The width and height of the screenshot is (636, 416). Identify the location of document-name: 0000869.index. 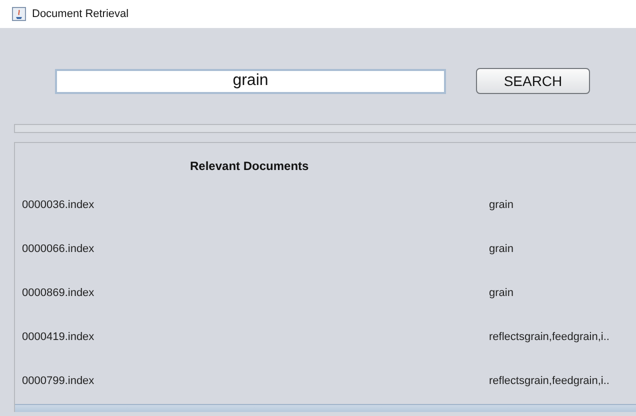
(58, 293).